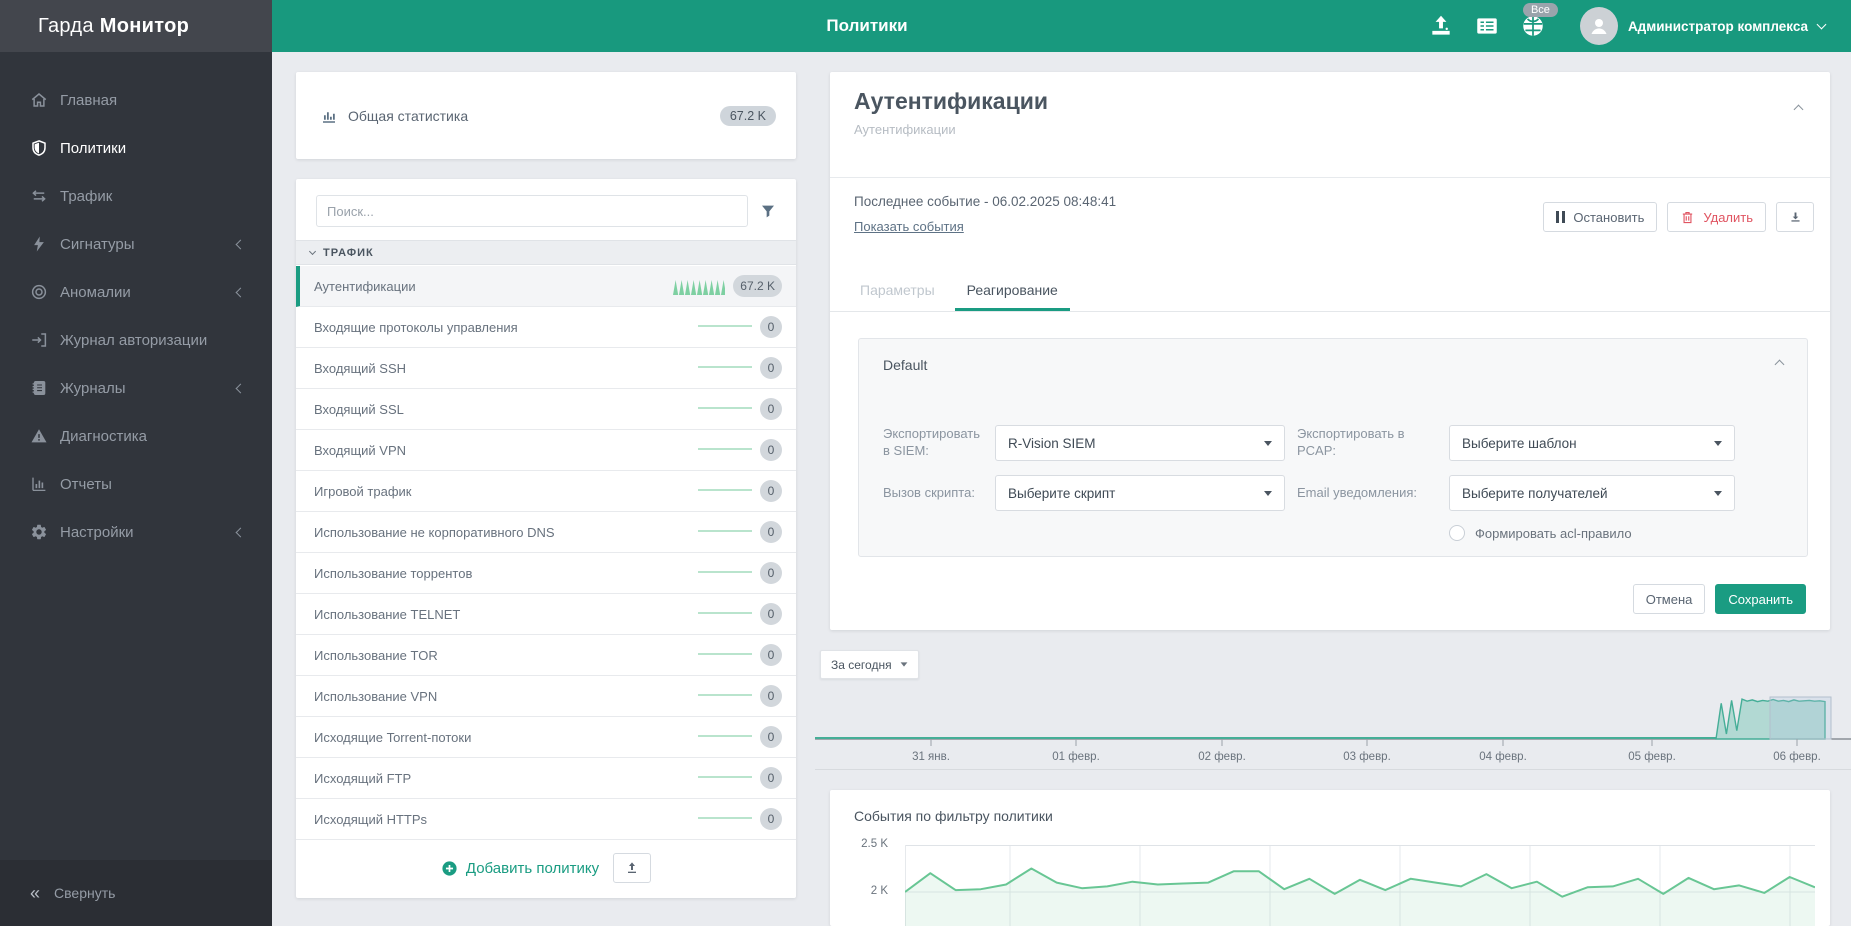  Describe the element at coordinates (136, 292) in the screenshot. I see `sidebar-item-target: Аномалии` at that location.